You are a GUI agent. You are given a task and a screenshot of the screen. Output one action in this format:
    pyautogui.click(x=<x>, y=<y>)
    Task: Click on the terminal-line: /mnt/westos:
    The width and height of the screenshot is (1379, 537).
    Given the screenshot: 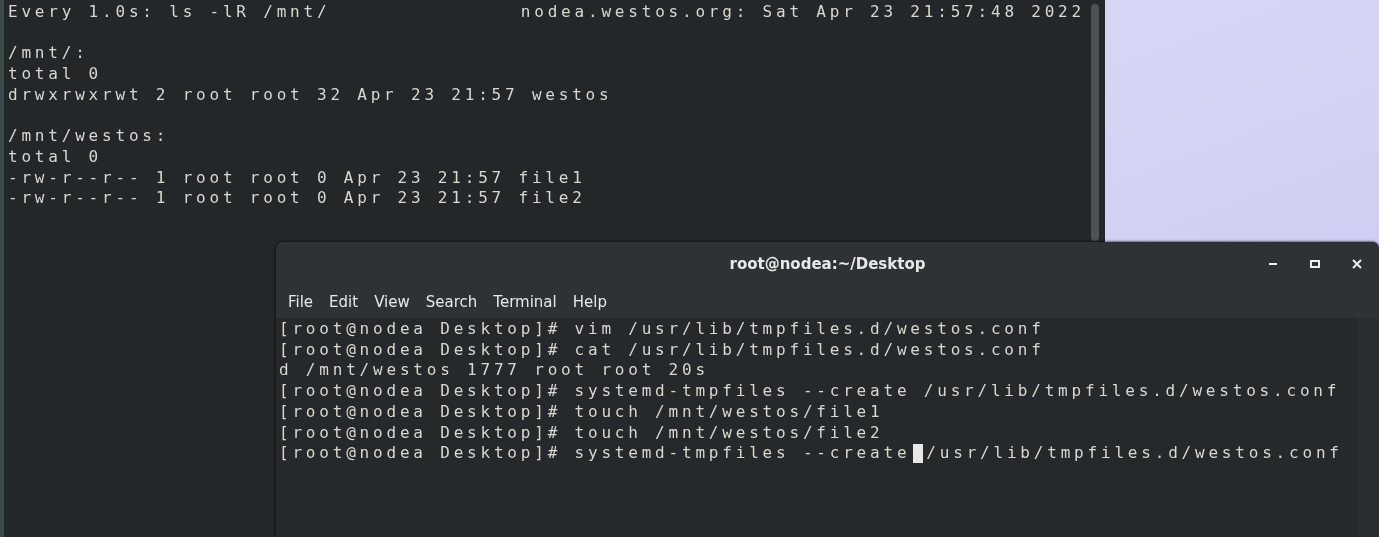 What is the action you would take?
    pyautogui.click(x=89, y=136)
    